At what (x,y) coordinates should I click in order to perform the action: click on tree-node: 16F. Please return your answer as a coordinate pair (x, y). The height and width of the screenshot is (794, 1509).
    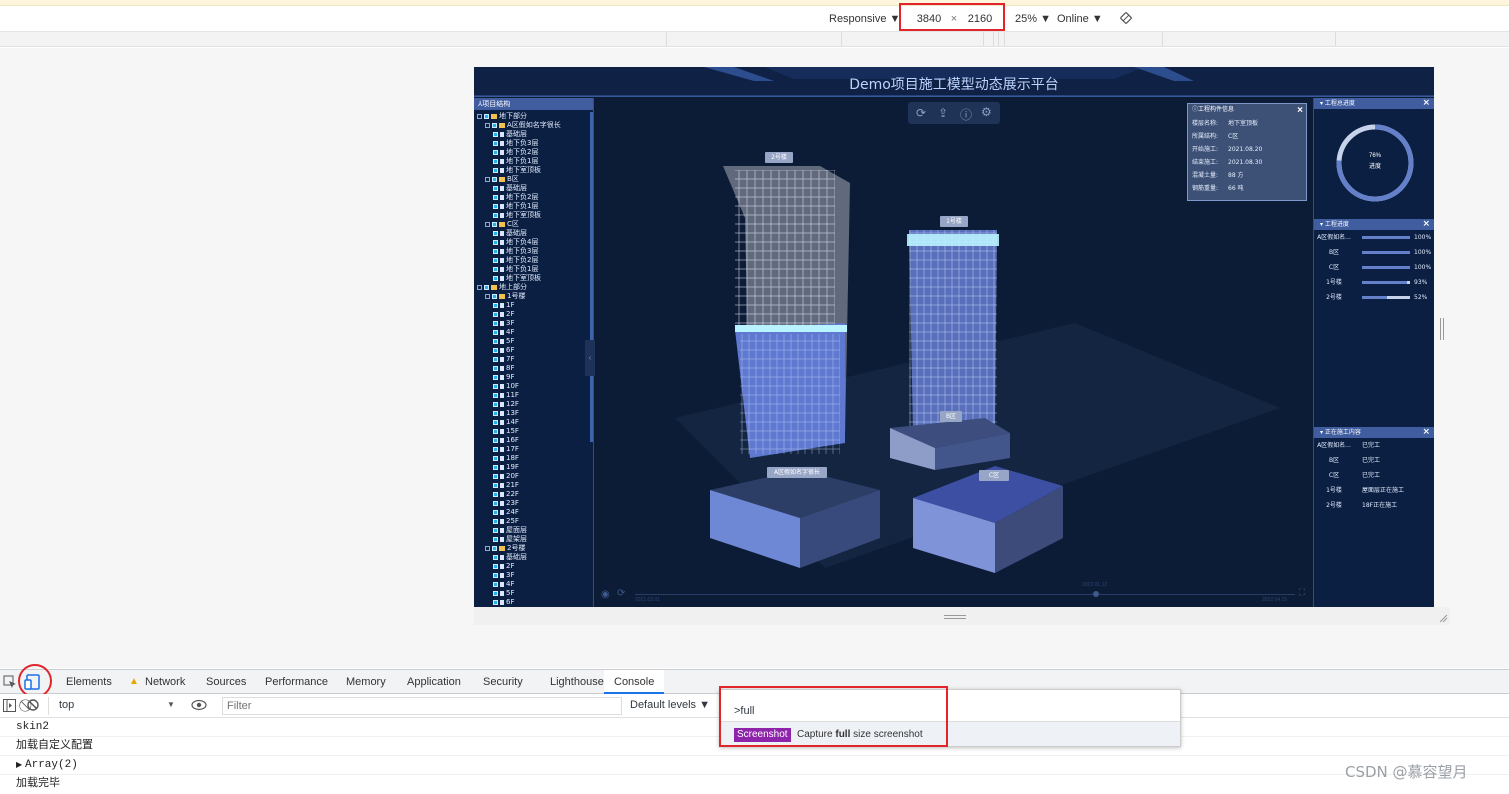
    Looking at the image, I should click on (533, 440).